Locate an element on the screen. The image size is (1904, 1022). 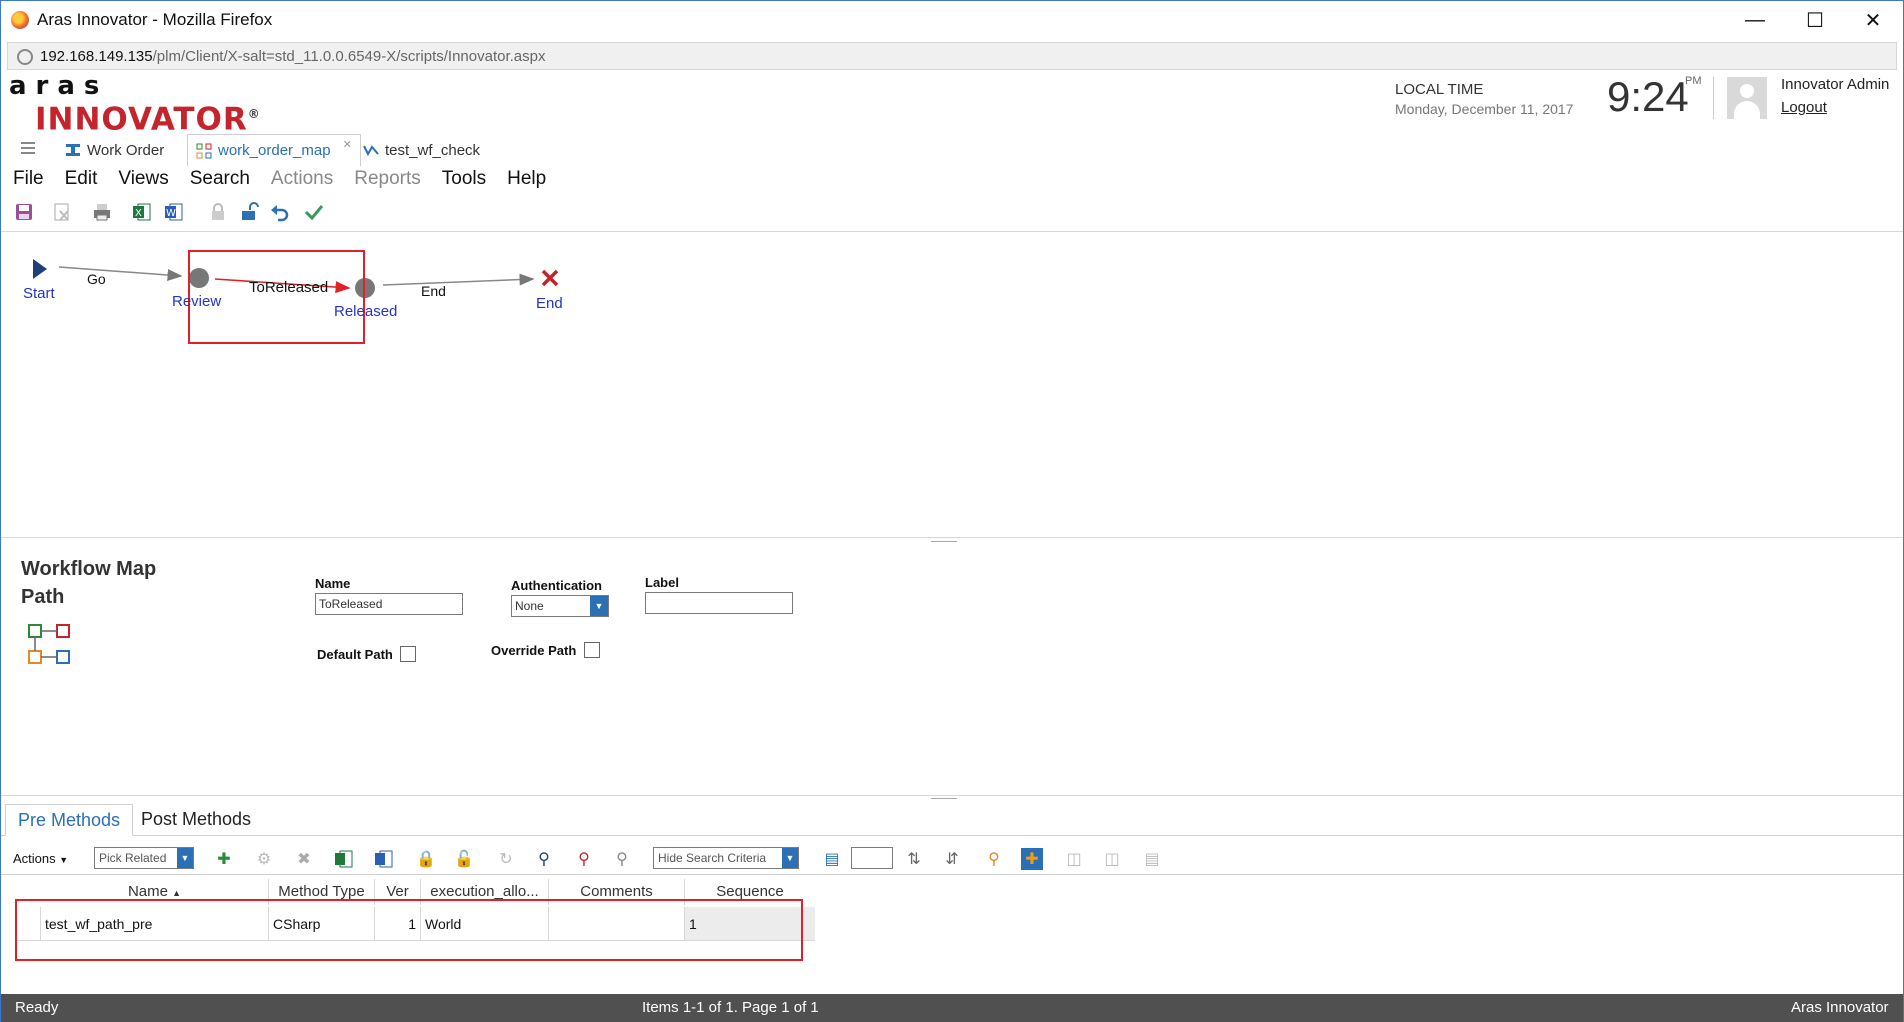
menu-actions: Actions is located at coordinates (300, 180).